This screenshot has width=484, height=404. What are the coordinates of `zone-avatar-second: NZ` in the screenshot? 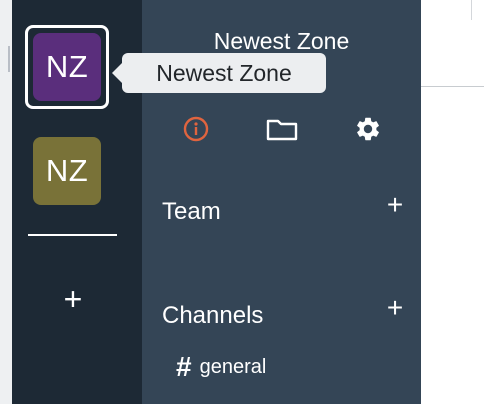 It's located at (67, 171).